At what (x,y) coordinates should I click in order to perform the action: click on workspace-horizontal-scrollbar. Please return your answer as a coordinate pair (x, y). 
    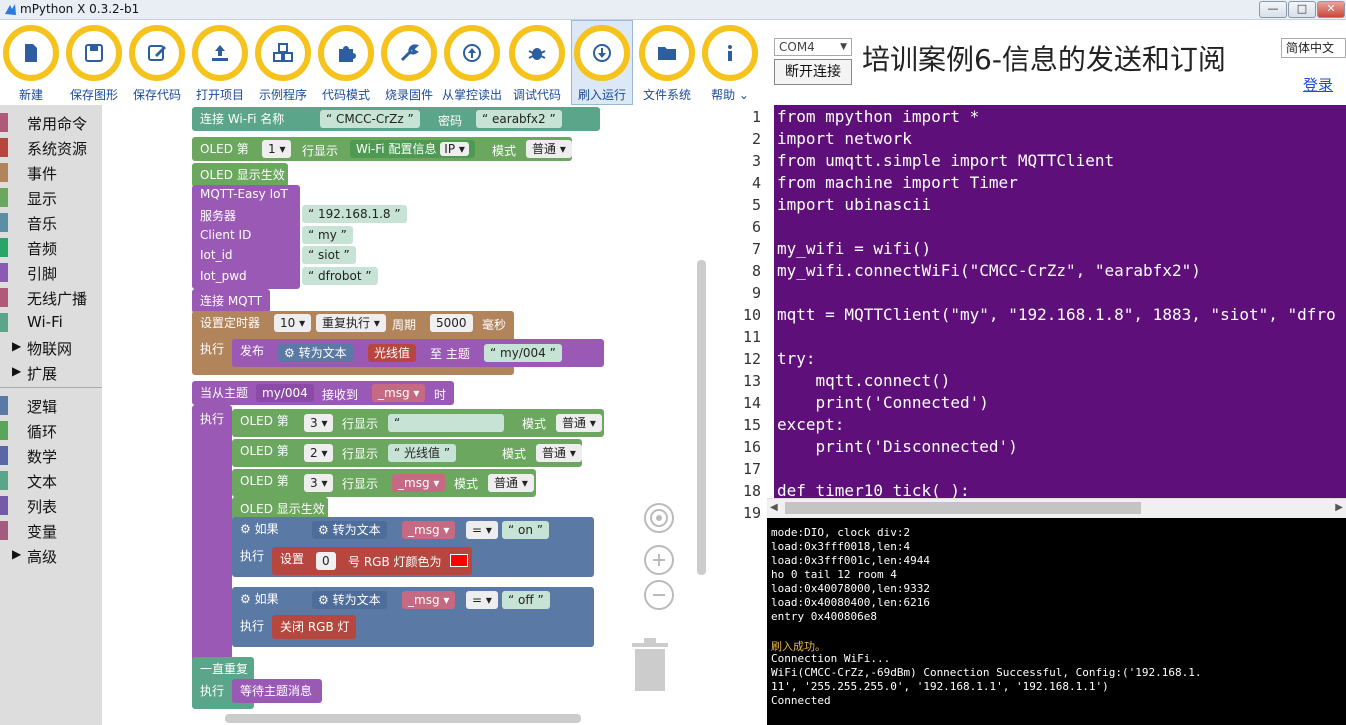
    Looking at the image, I should click on (403, 718).